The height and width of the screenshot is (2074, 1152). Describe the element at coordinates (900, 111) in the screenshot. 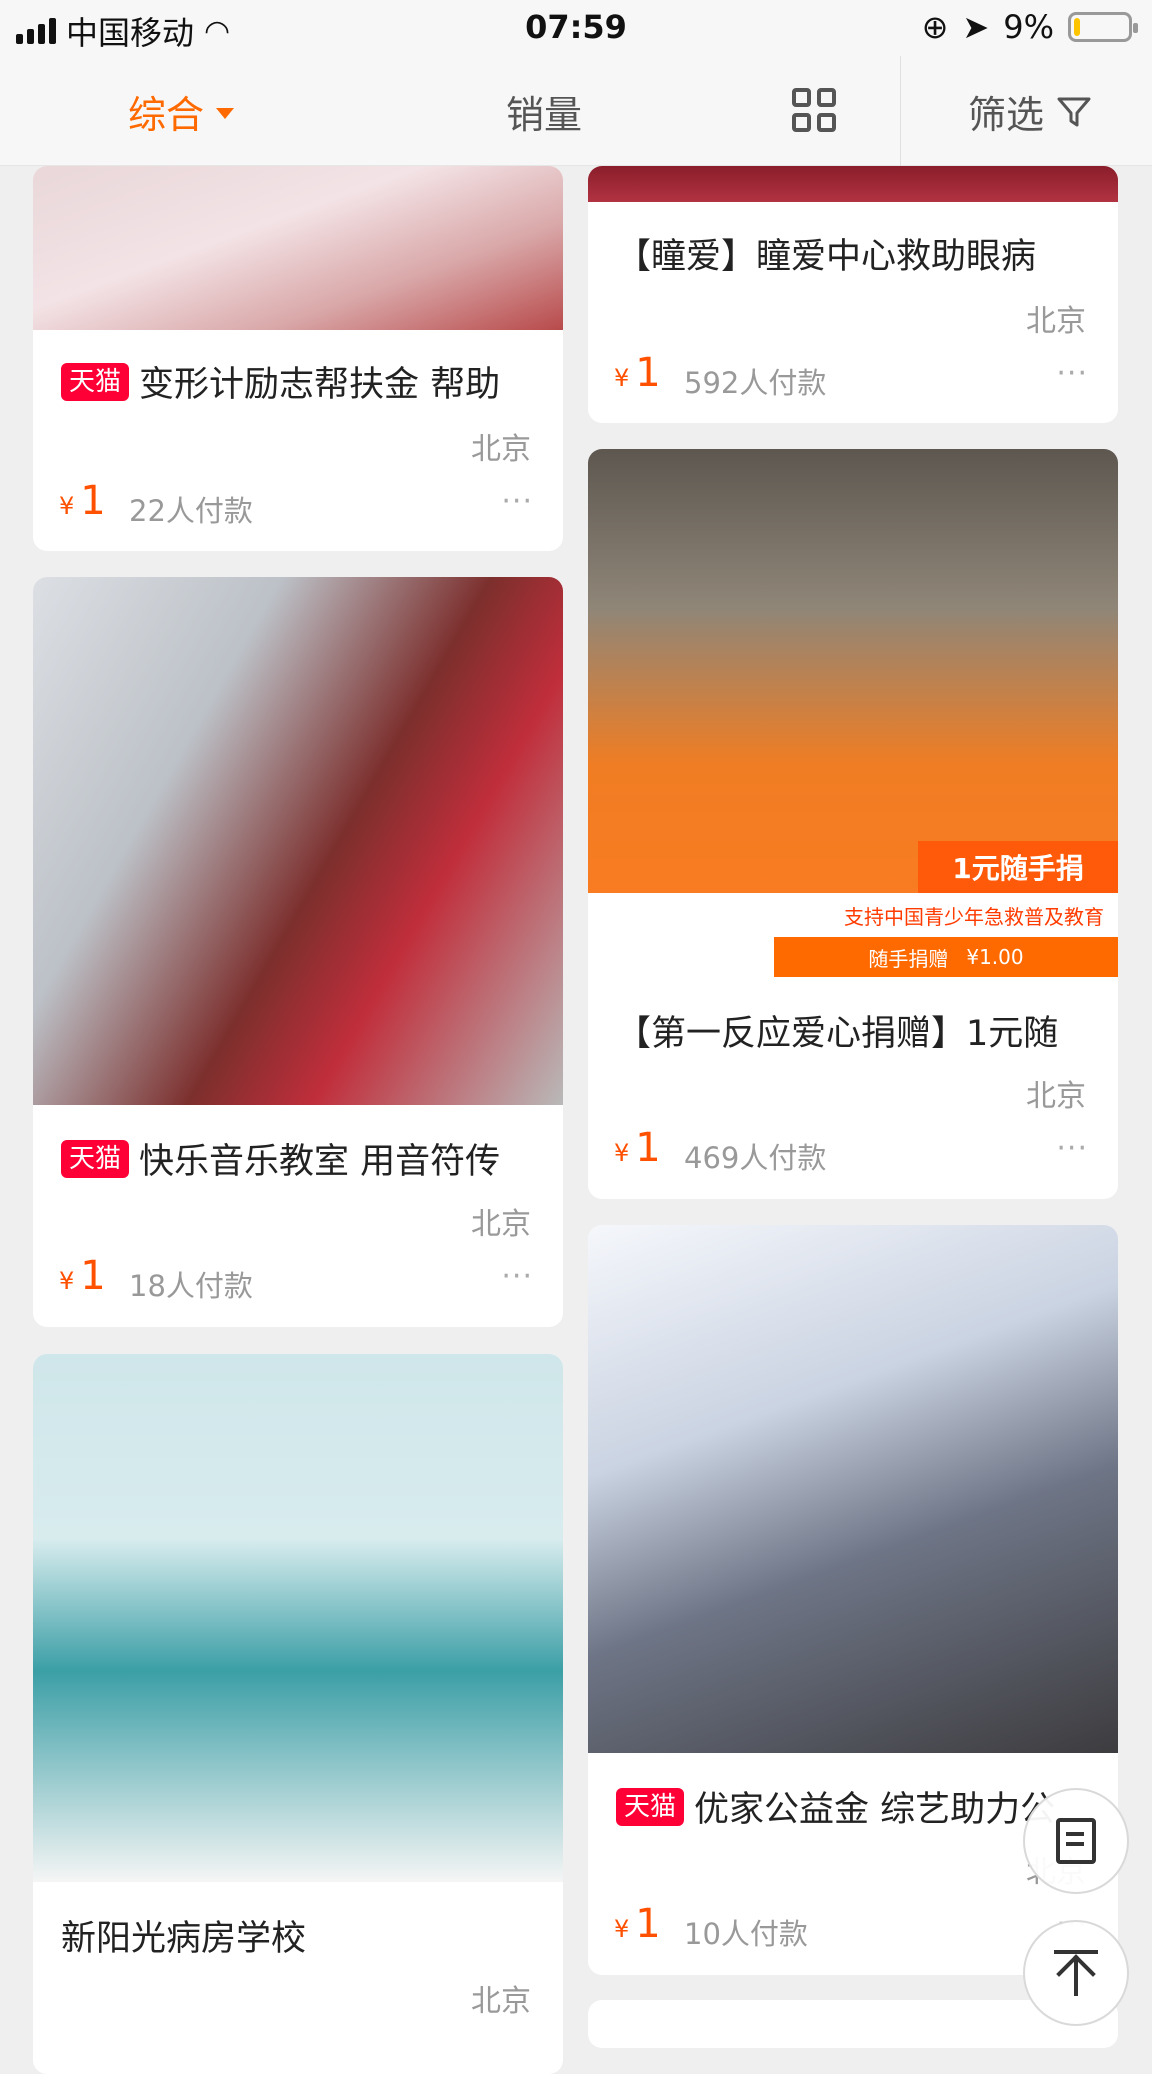

I see `divider` at that location.